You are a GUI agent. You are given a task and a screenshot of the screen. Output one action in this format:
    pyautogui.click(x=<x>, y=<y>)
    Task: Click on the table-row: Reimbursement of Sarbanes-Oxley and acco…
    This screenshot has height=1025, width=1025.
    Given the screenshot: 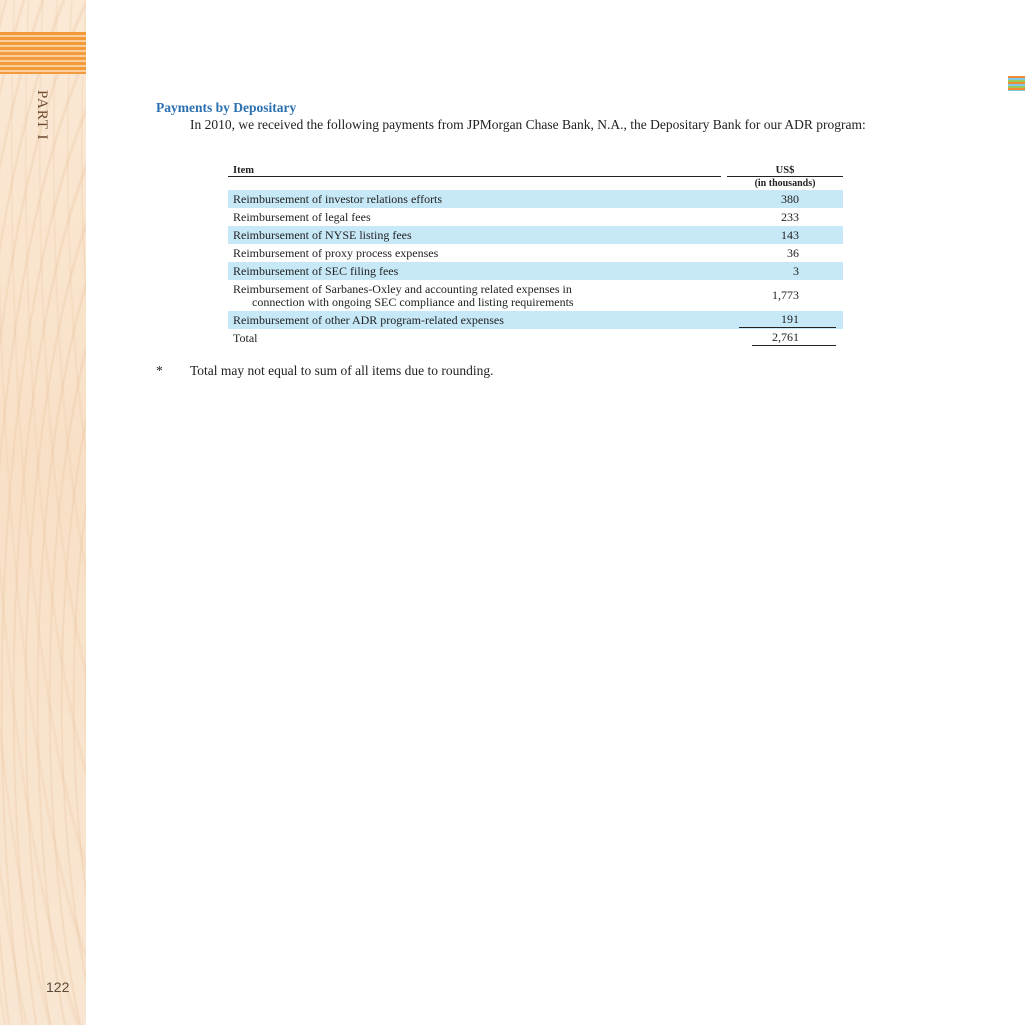 What is the action you would take?
    pyautogui.click(x=535, y=295)
    